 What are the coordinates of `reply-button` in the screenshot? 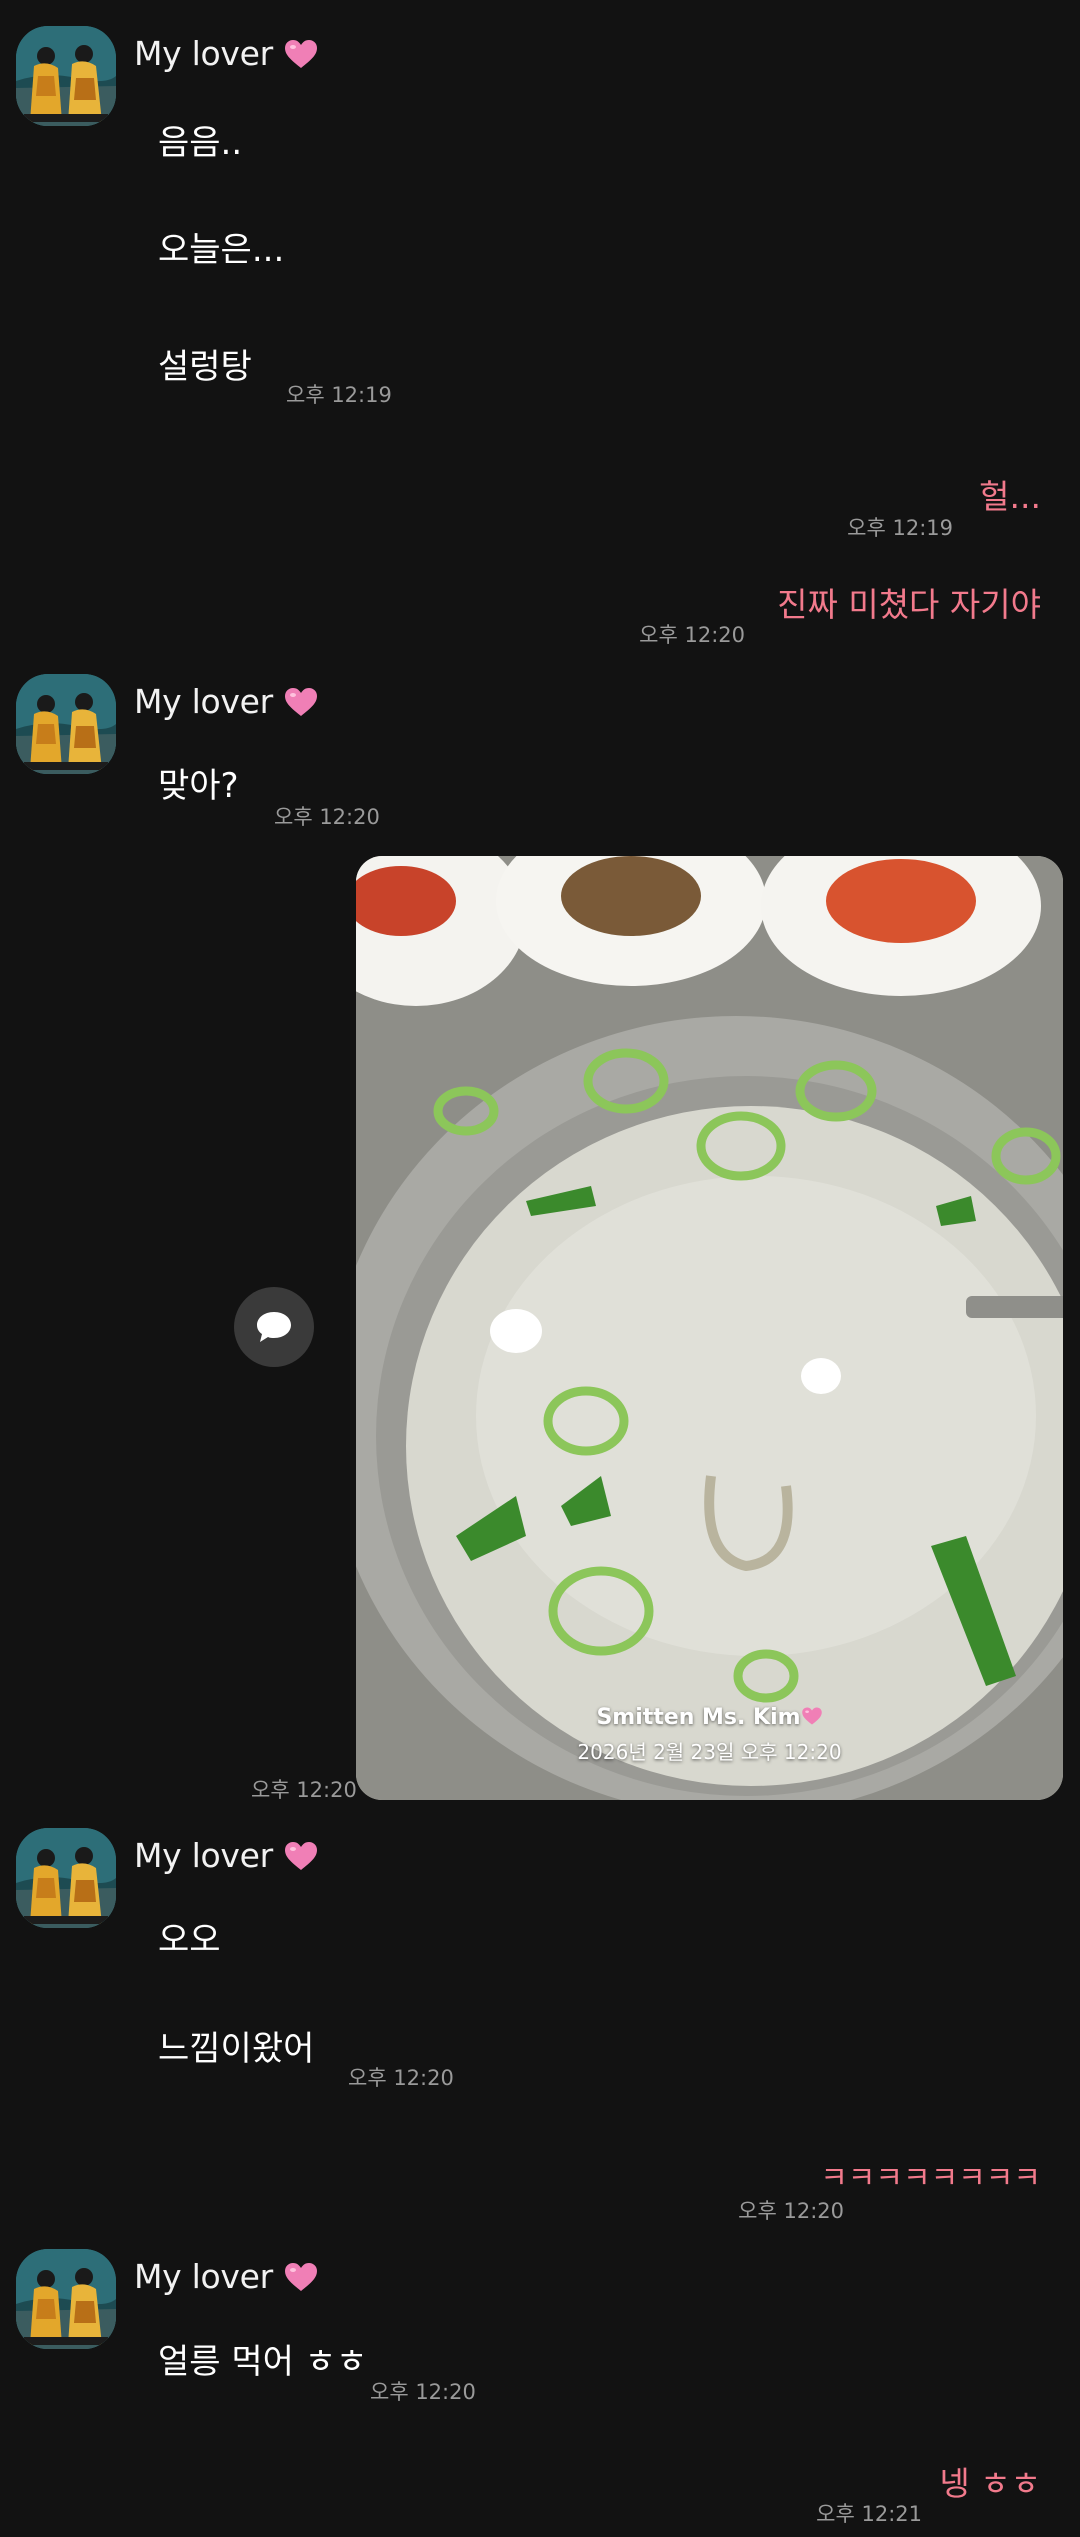 It's located at (274, 1327).